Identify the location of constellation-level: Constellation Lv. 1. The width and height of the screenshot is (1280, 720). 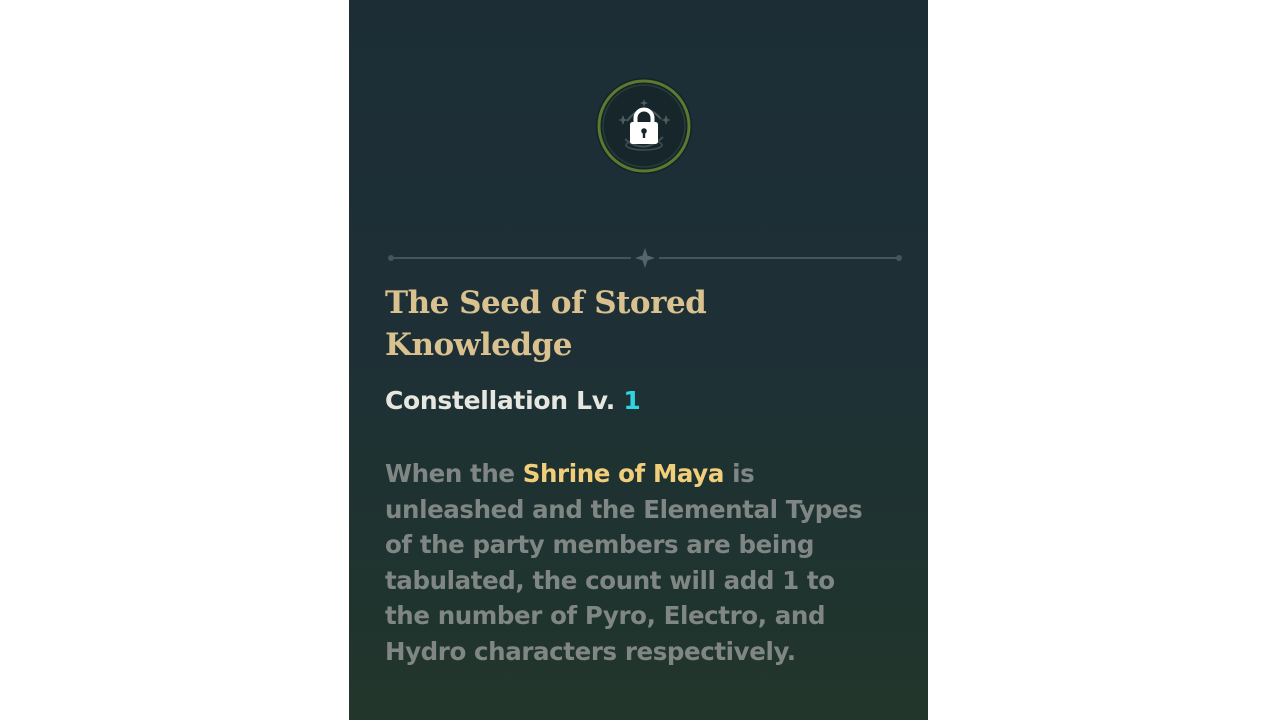
(513, 401).